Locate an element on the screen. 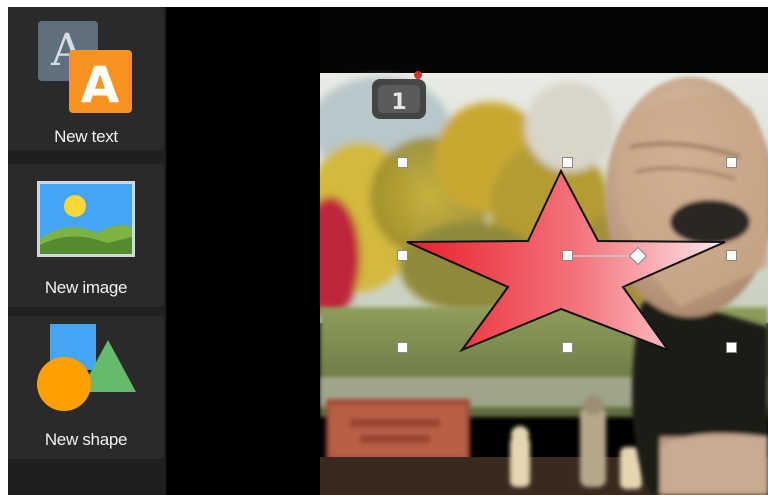 The height and width of the screenshot is (495, 768). shape-icon is located at coordinates (86, 367).